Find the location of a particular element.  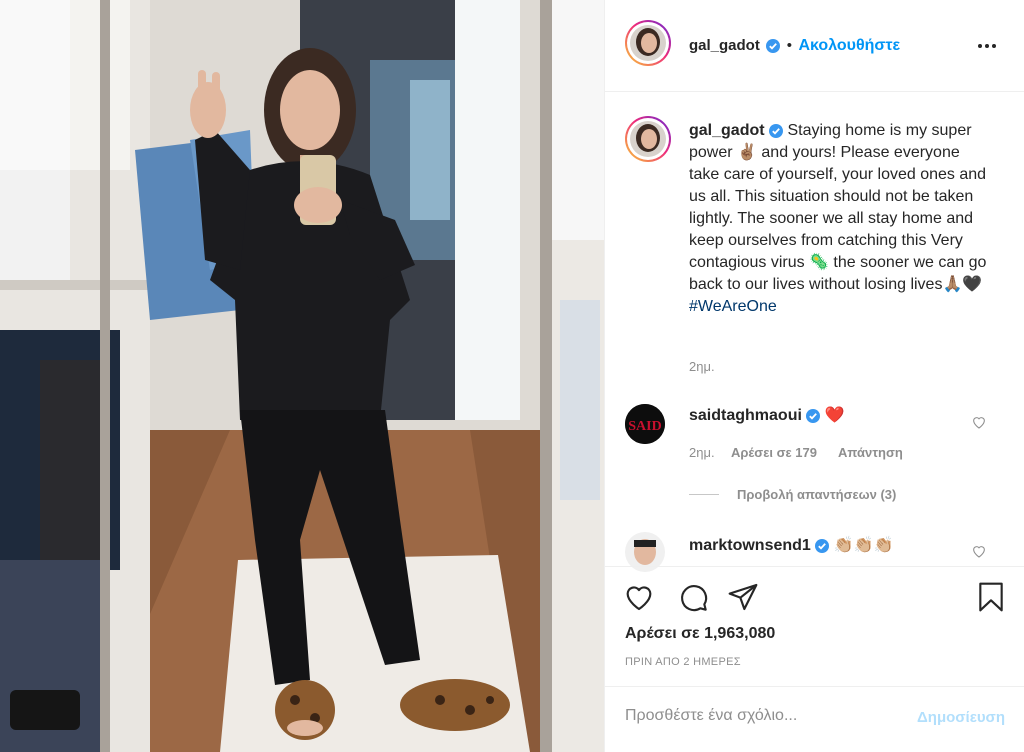

add-comment-input is located at coordinates (755, 716).